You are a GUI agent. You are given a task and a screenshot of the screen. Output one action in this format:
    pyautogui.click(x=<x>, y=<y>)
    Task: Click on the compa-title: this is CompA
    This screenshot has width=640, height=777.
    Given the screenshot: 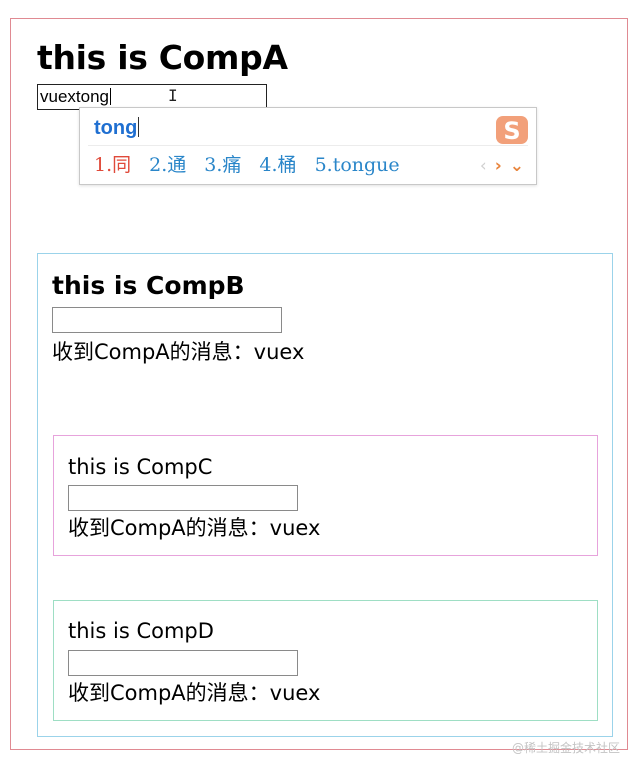 What is the action you would take?
    pyautogui.click(x=162, y=57)
    